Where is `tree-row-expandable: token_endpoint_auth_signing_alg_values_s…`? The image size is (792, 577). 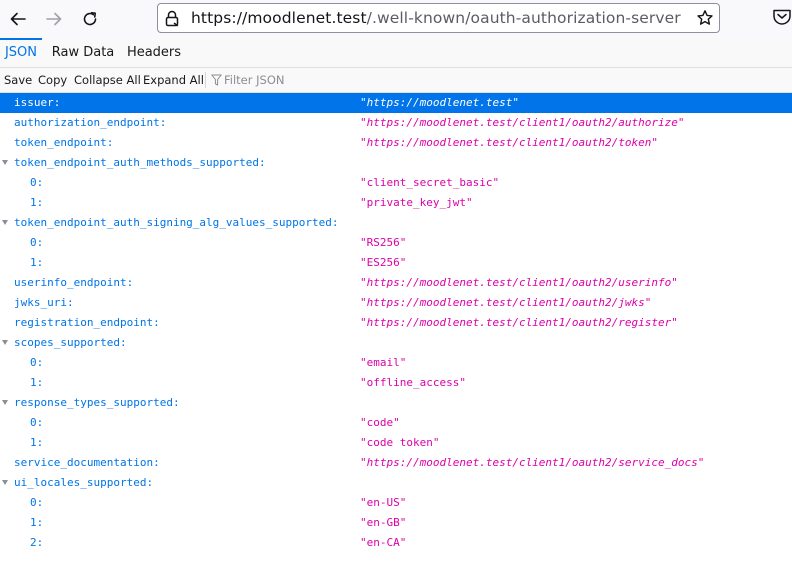 tree-row-expandable: token_endpoint_auth_signing_alg_values_s… is located at coordinates (396, 223).